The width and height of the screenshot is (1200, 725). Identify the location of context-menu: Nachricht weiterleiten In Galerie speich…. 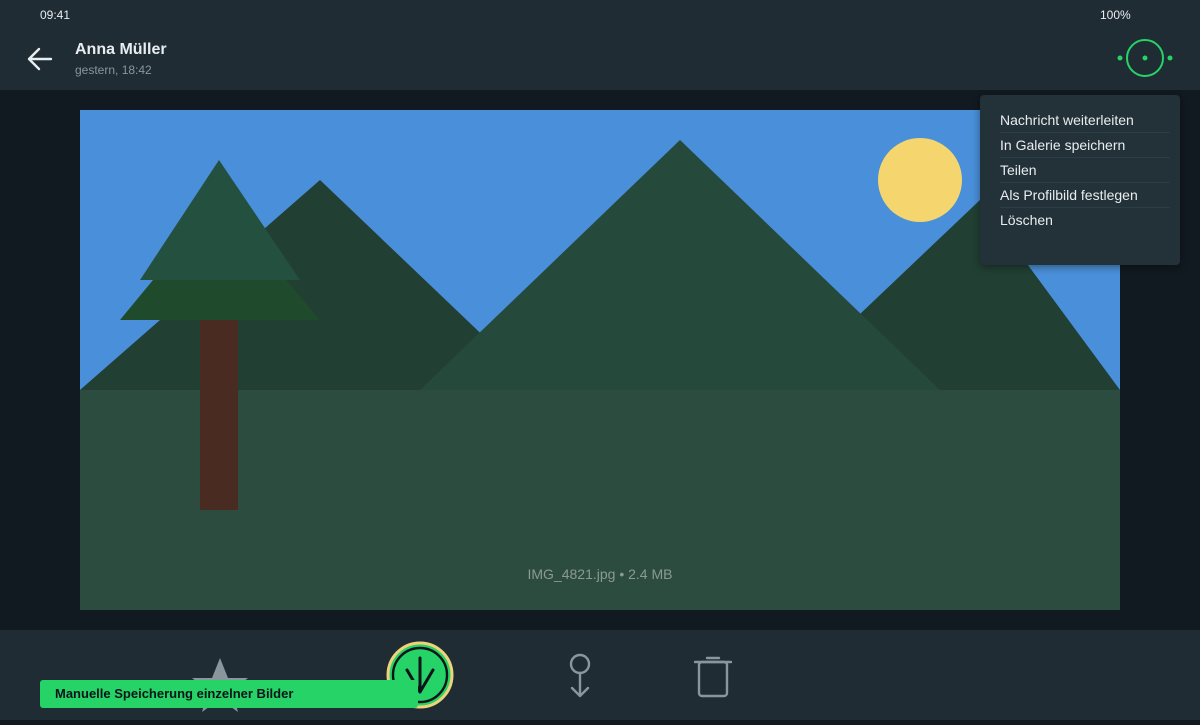
(1080, 180).